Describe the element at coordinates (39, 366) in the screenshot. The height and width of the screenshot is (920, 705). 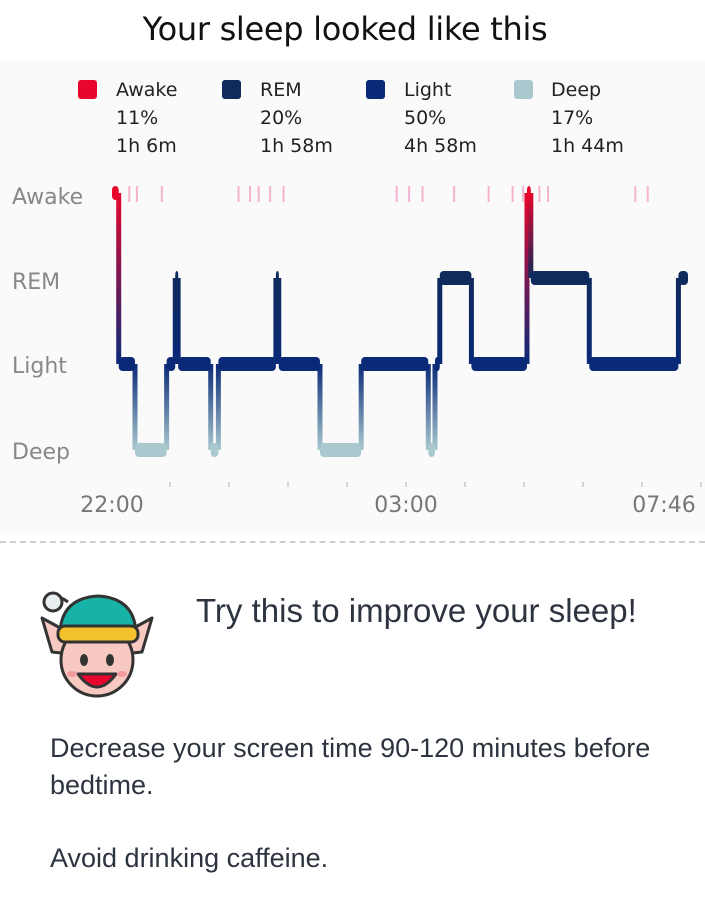
I see `y-axis-label: Light` at that location.